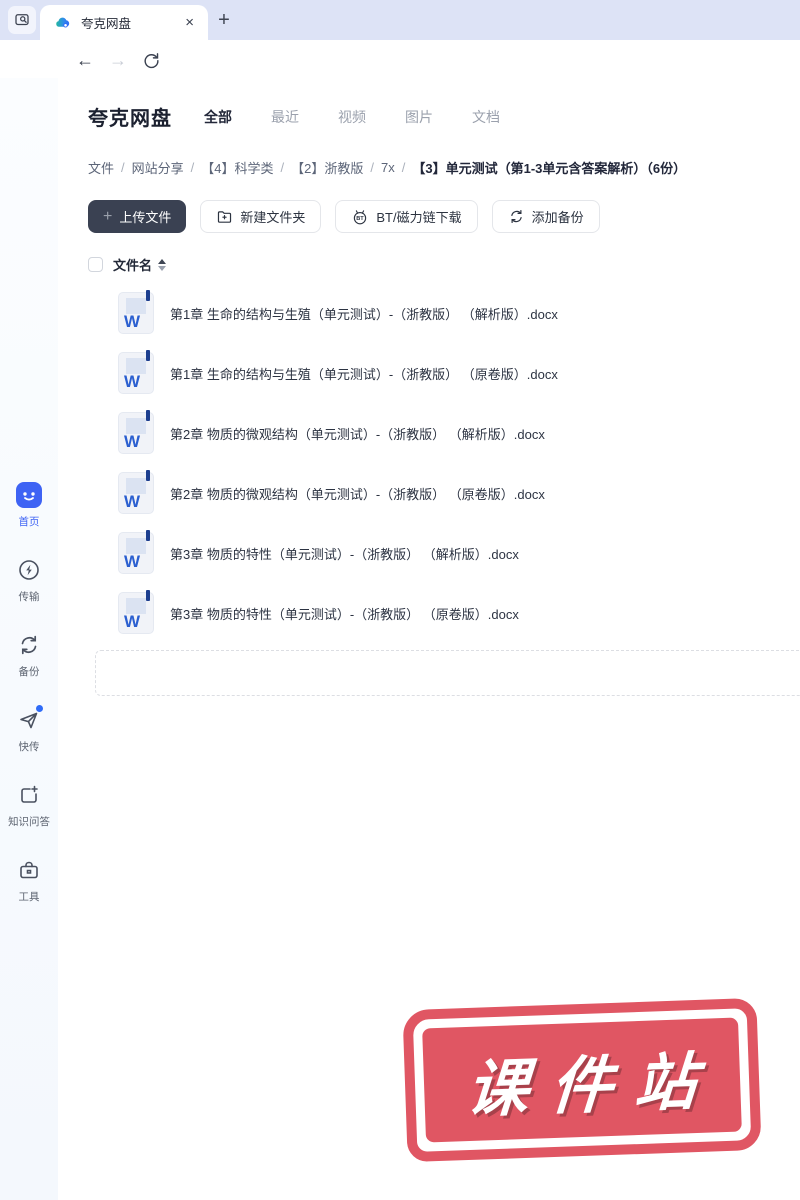  Describe the element at coordinates (85, 60) in the screenshot. I see `back-icon: ←` at that location.